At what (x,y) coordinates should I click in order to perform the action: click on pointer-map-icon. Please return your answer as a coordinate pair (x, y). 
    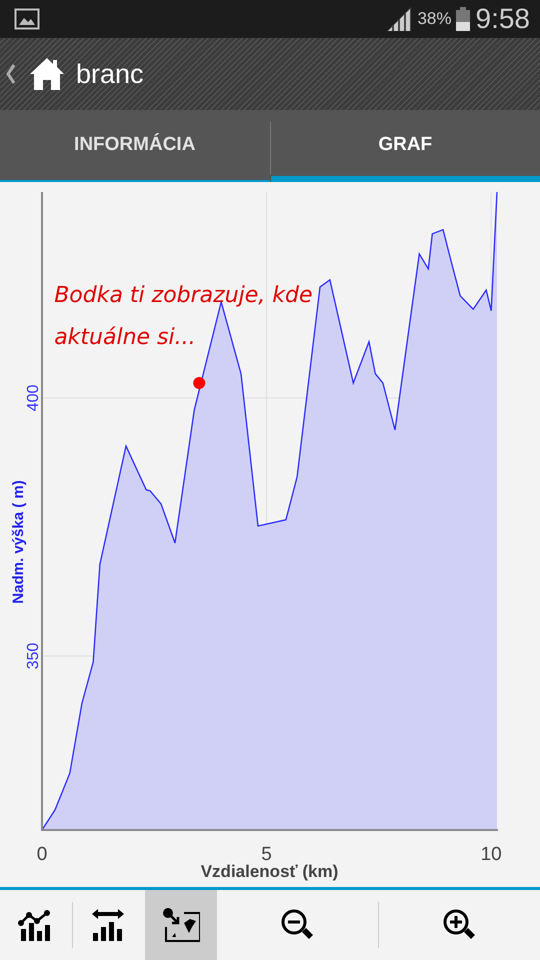
    Looking at the image, I should click on (181, 925).